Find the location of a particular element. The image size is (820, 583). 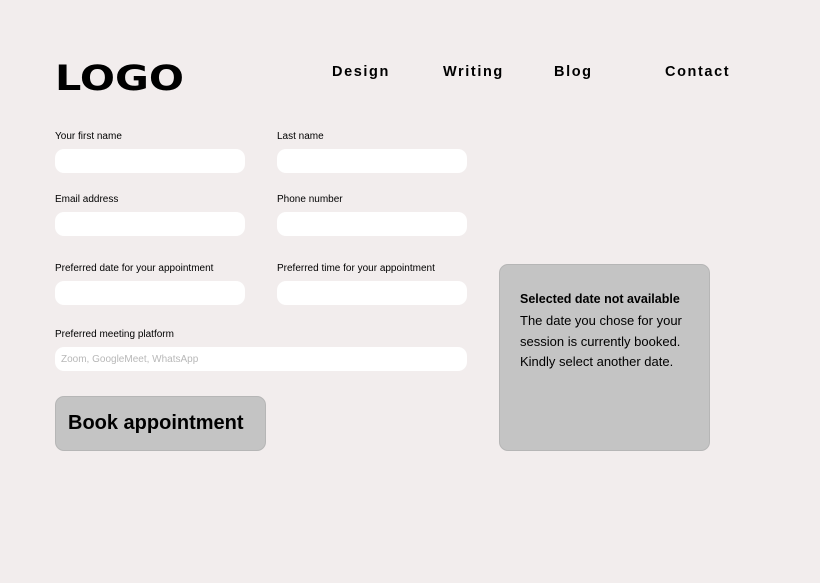

nav-item-design: Design is located at coordinates (361, 72).